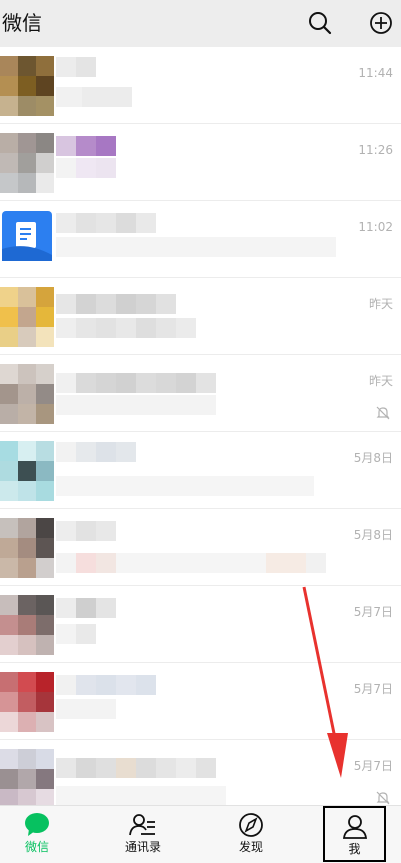  I want to click on chat-list-item: 11:26, so click(200, 162).